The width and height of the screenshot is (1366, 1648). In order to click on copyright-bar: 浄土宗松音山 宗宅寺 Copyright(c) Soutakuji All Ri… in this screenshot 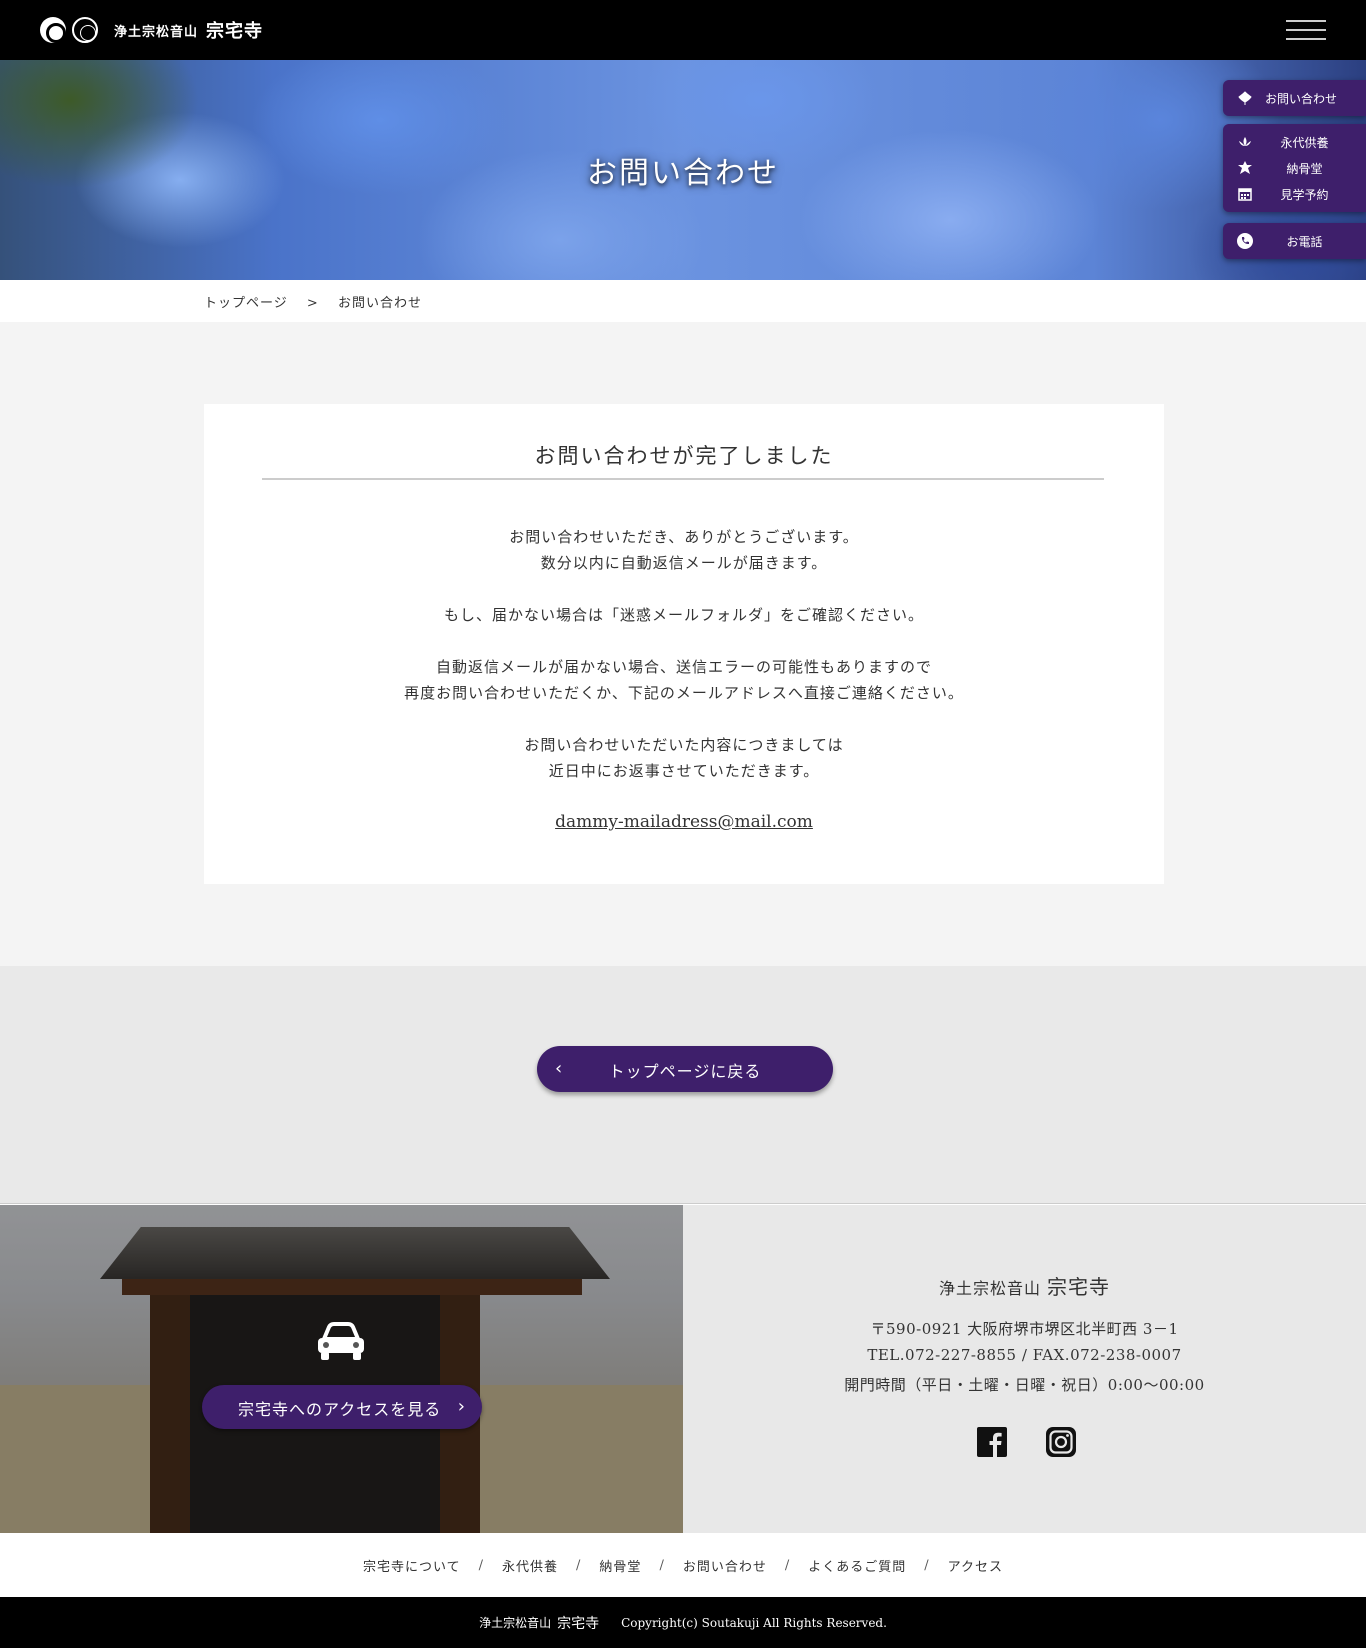, I will do `click(683, 1622)`.